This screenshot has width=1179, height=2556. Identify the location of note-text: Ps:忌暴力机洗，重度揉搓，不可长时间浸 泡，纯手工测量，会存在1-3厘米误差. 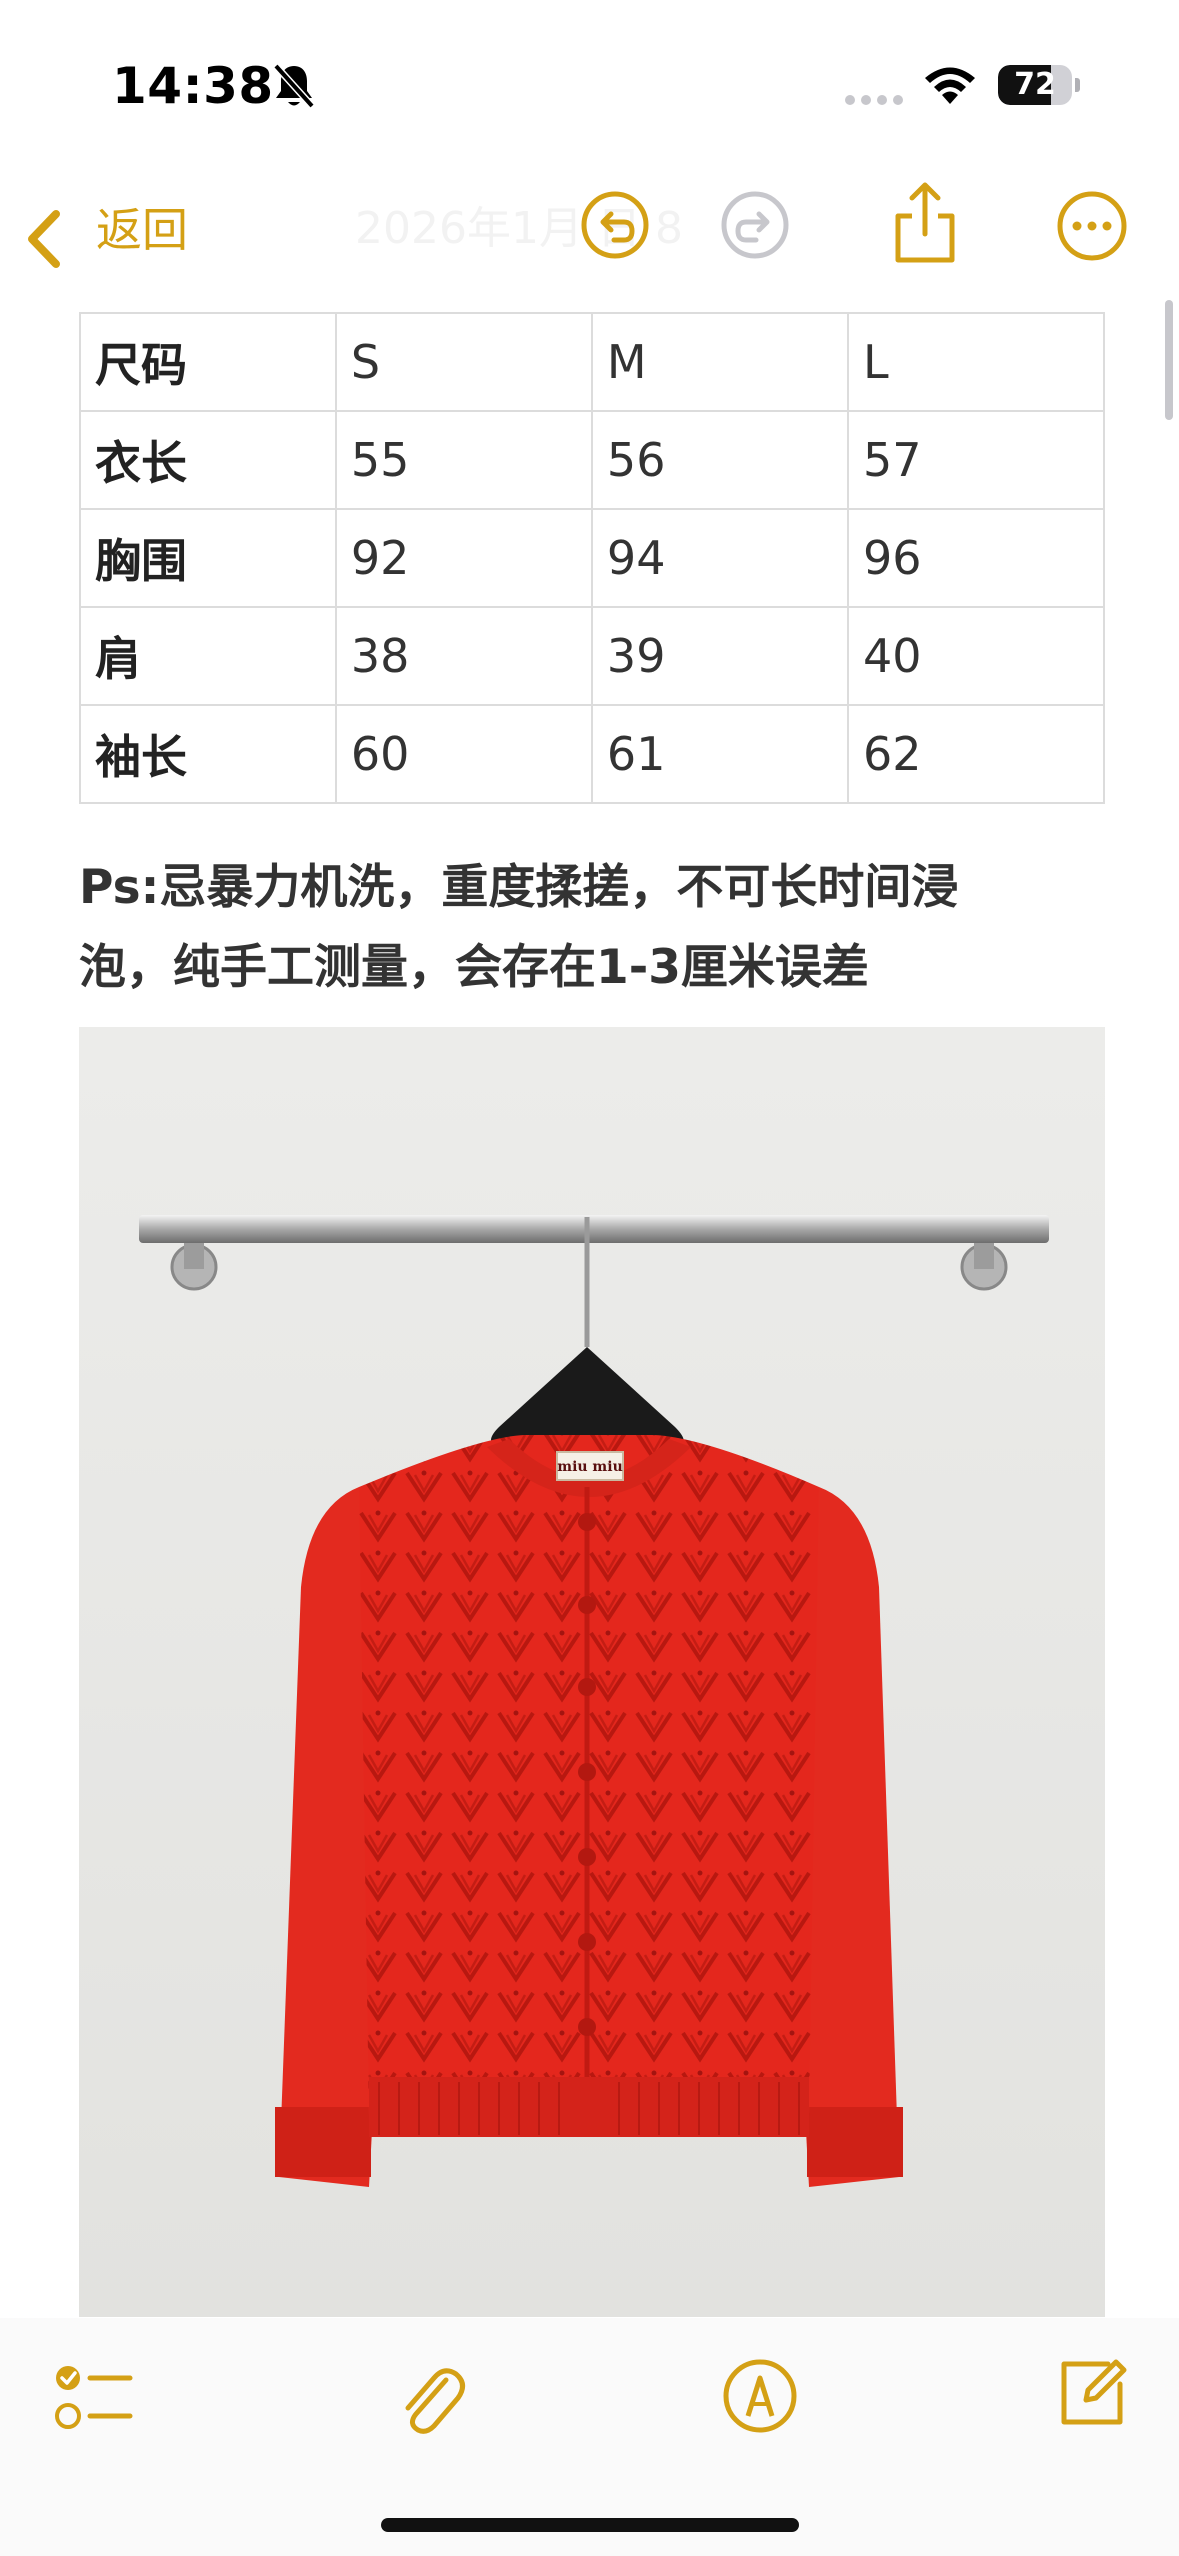
(594, 928).